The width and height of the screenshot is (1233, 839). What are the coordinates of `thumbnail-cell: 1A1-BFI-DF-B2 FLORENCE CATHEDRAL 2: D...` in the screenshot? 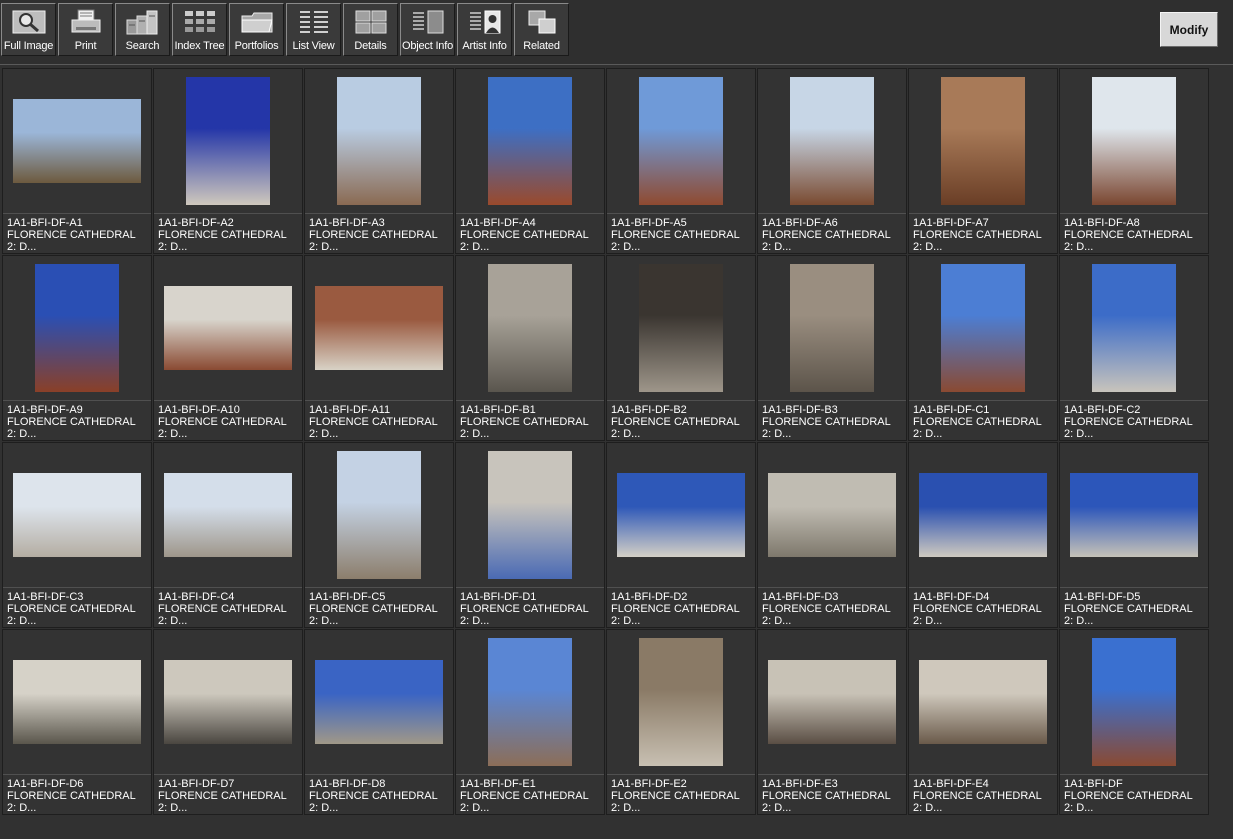 It's located at (681, 348).